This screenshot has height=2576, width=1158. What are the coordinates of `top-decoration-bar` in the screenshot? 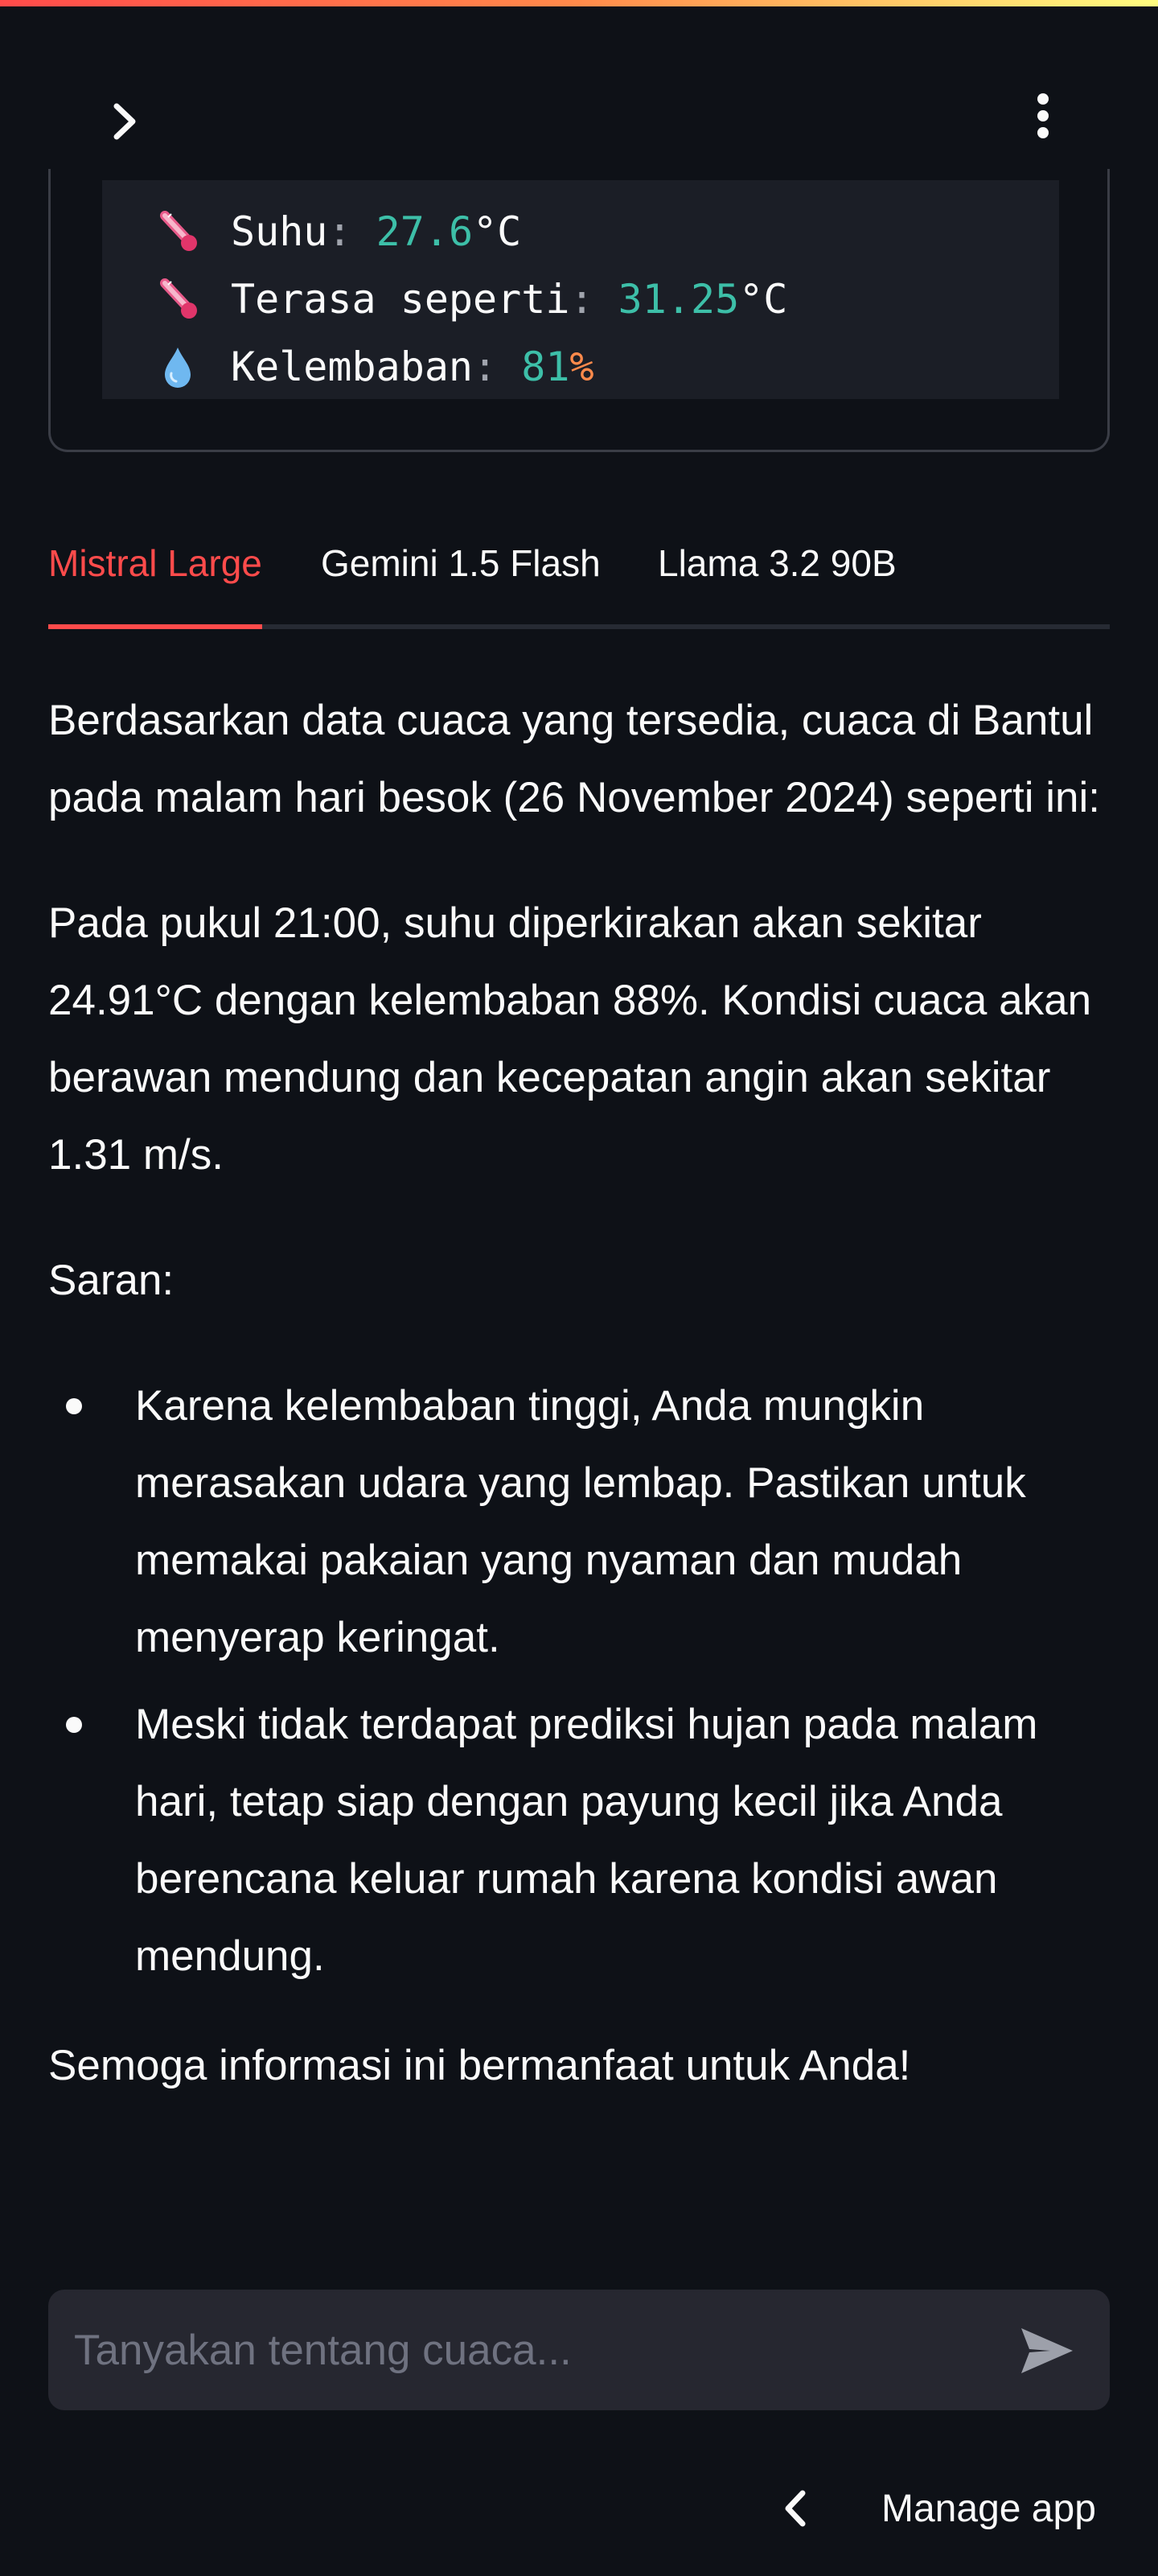 It's located at (579, 3).